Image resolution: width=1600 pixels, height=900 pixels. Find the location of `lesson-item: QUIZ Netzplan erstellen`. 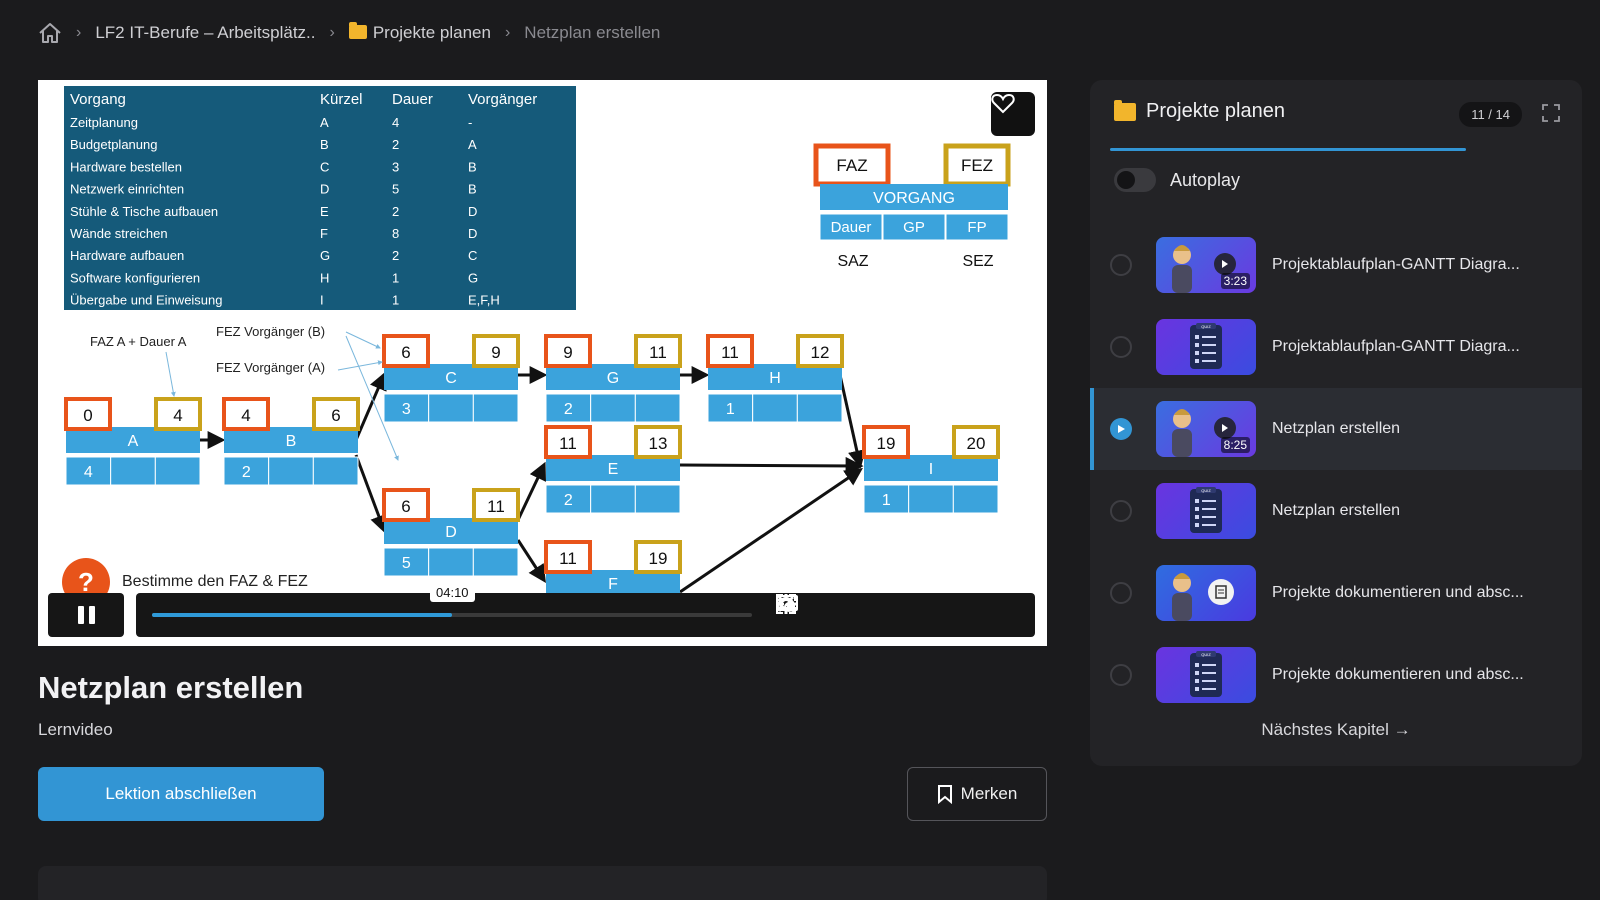

lesson-item: QUIZ Netzplan erstellen is located at coordinates (1336, 511).